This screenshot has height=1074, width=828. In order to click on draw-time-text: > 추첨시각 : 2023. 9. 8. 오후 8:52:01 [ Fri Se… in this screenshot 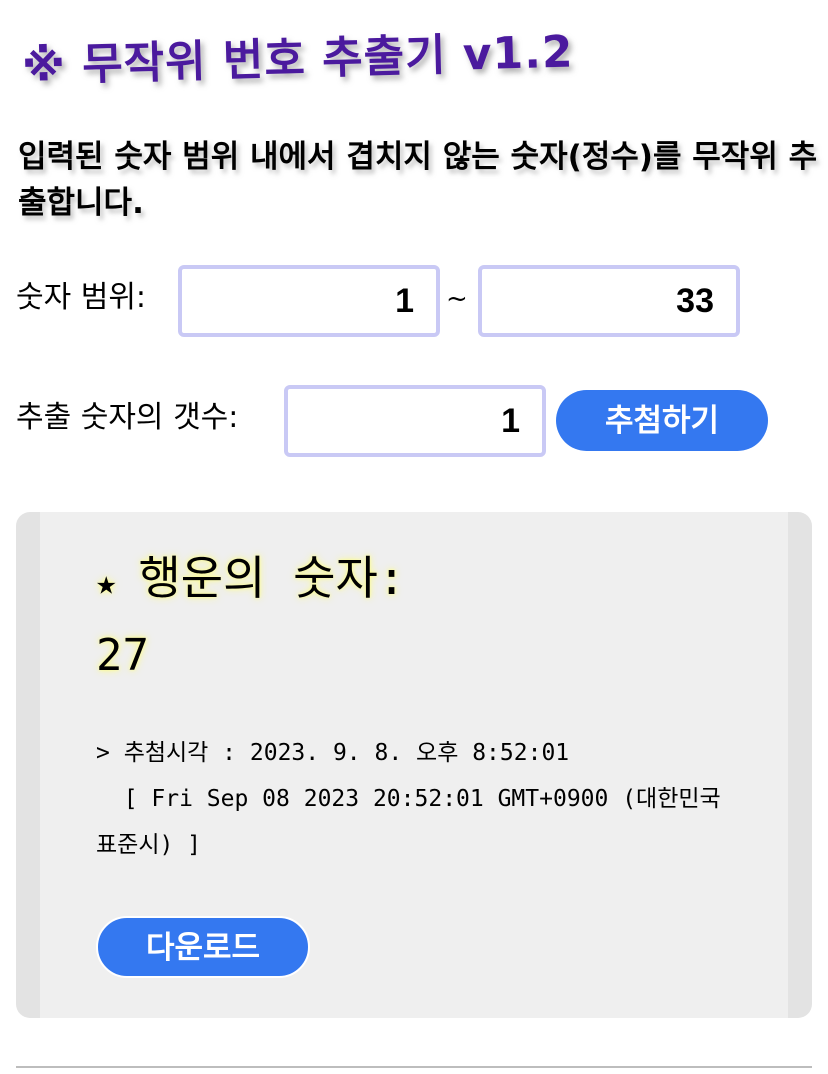, I will do `click(408, 799)`.